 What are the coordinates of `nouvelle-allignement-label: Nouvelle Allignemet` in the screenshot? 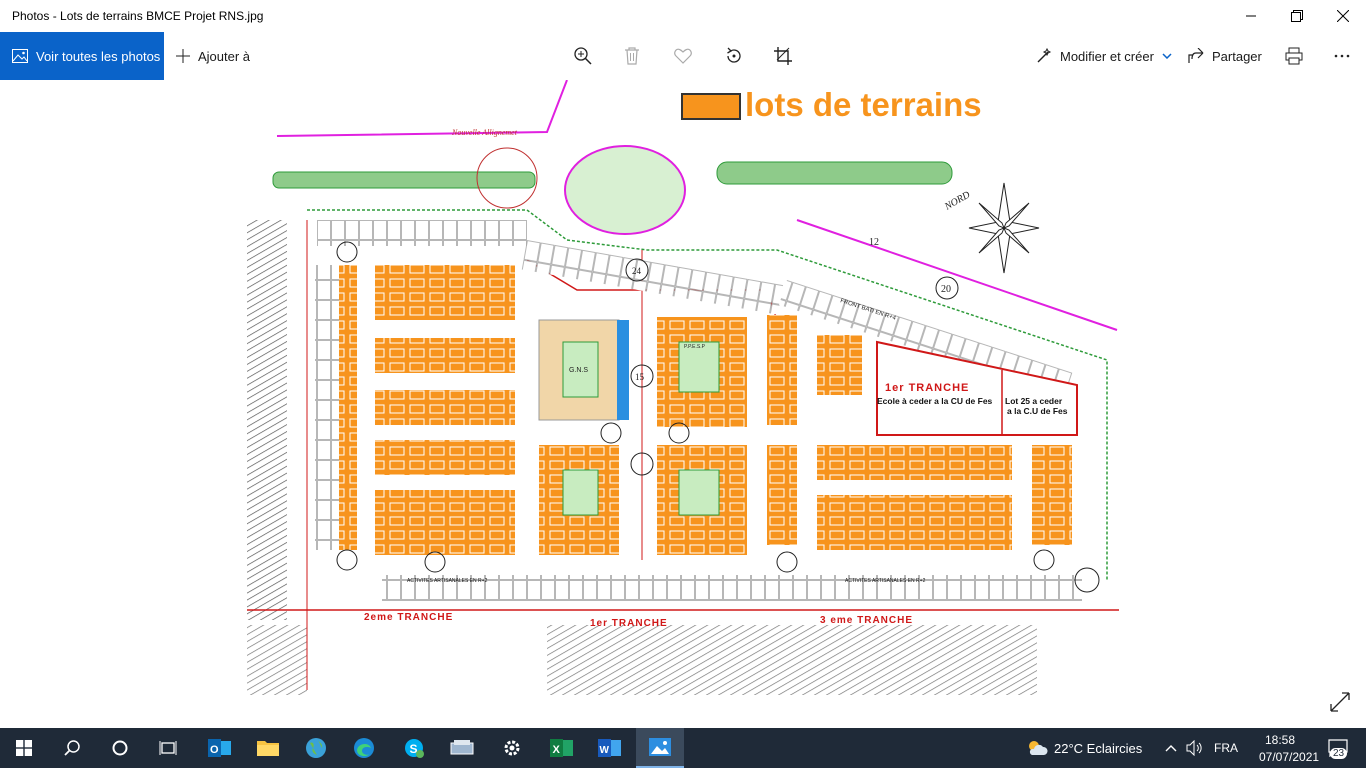 It's located at (484, 132).